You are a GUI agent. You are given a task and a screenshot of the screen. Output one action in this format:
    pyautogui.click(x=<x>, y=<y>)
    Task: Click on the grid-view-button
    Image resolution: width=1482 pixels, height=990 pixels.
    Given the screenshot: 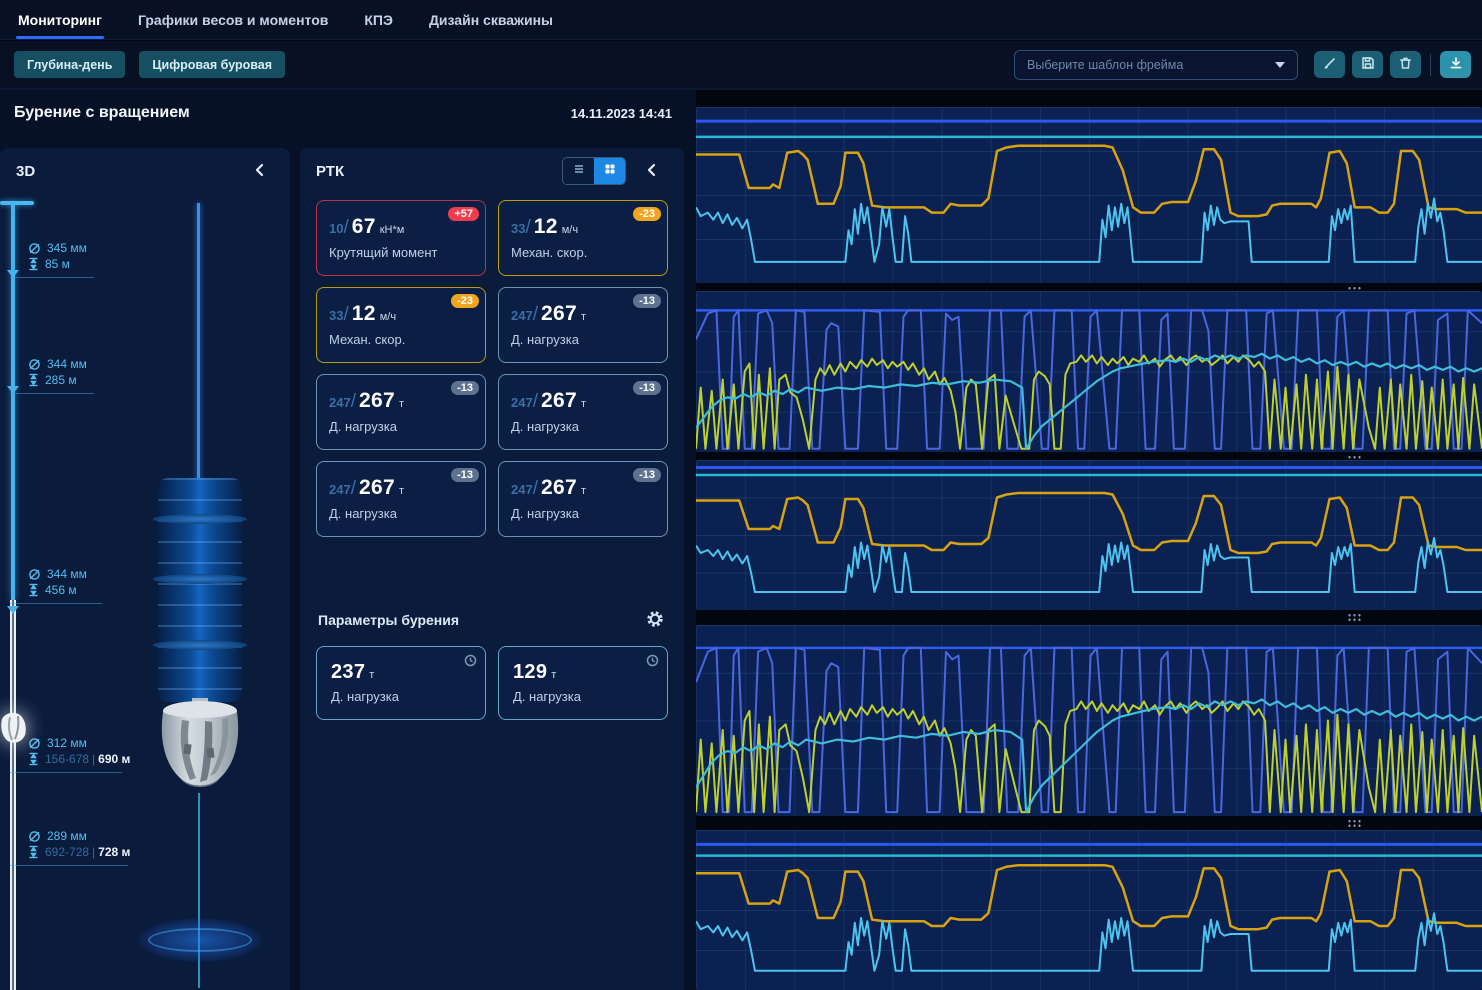 What is the action you would take?
    pyautogui.click(x=609, y=171)
    